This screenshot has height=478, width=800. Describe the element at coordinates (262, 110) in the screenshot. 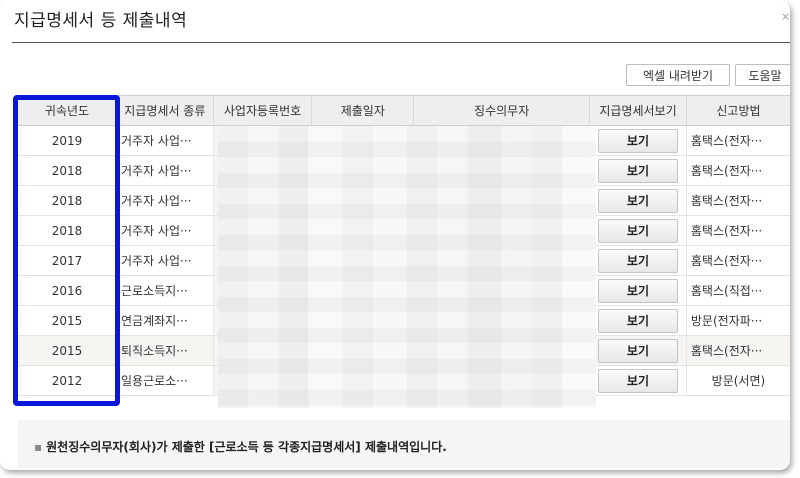

I see `header-business-number: 사업자등록번호` at that location.